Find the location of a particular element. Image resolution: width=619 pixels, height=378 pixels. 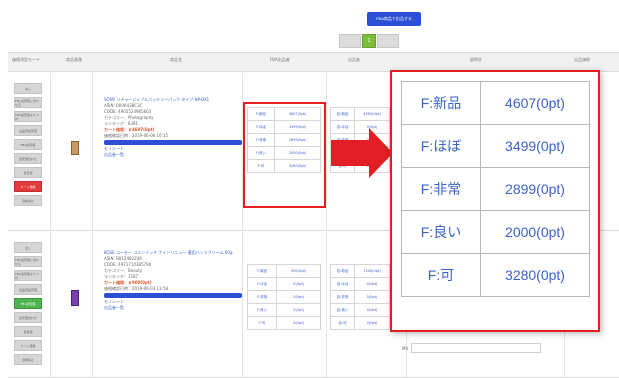

fba-label: F:ほぼ is located at coordinates (262, 284).